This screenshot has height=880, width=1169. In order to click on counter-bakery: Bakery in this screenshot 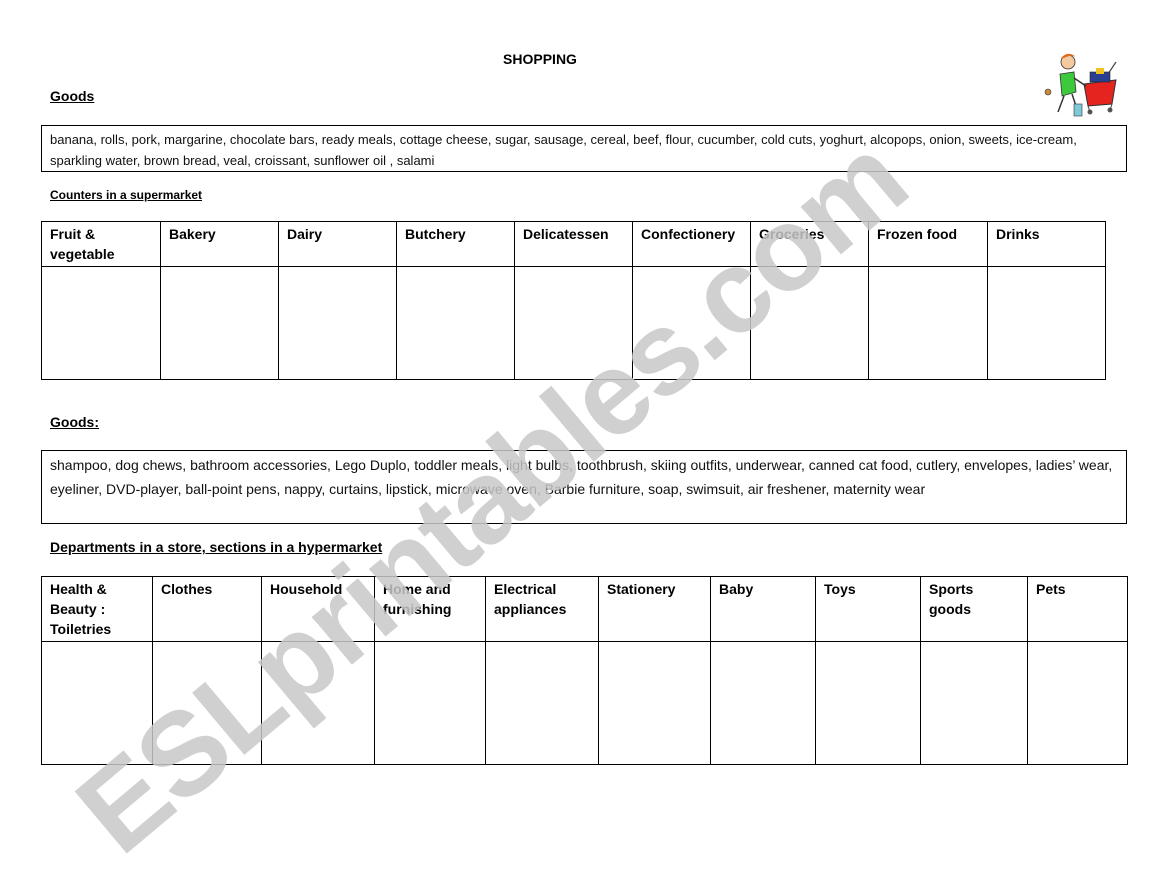, I will do `click(219, 244)`.